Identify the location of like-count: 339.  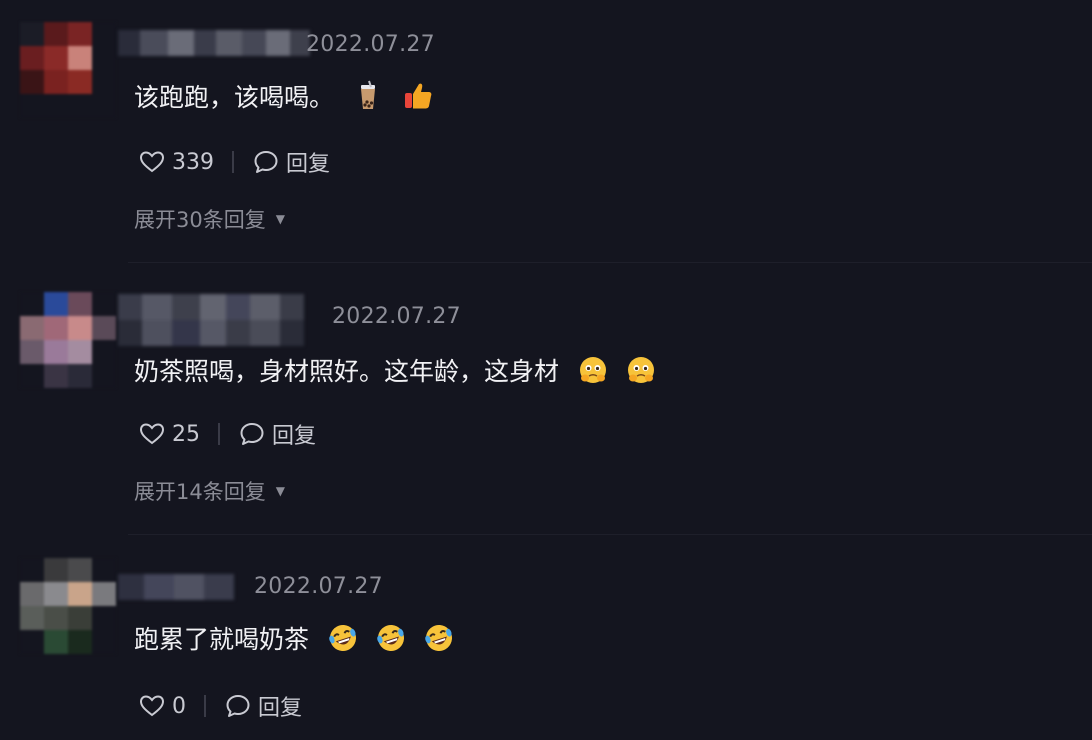
(193, 162).